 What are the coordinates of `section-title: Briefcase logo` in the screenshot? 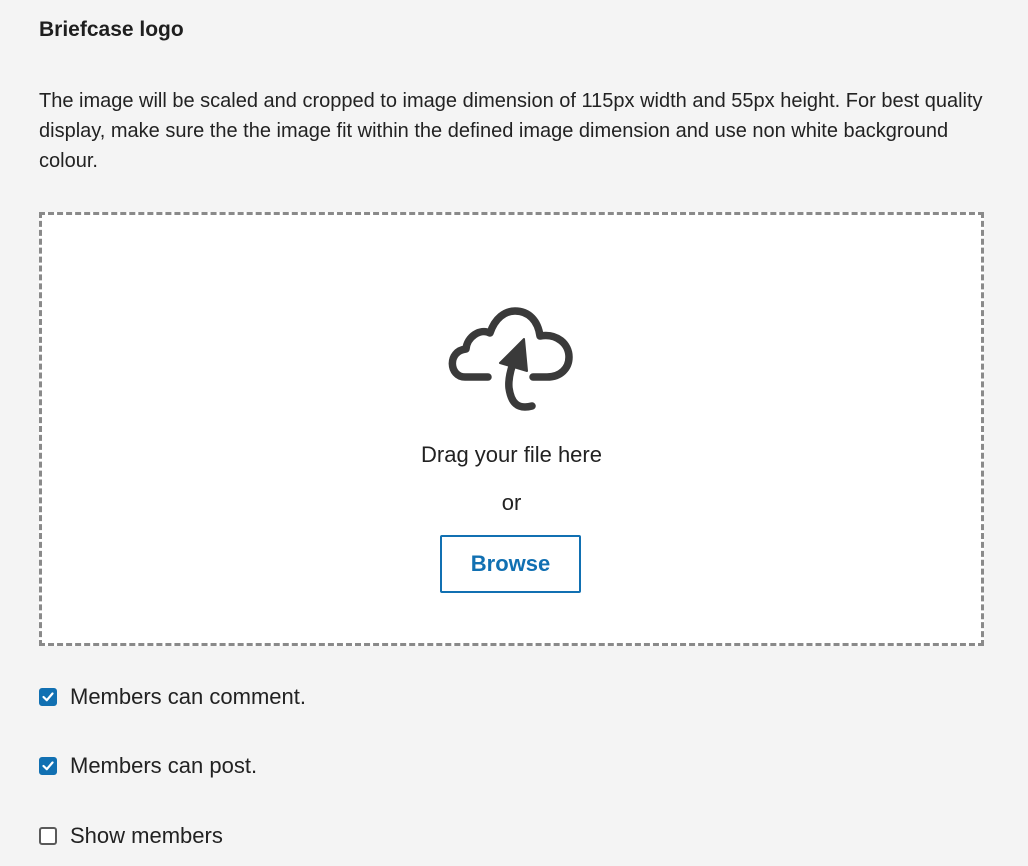 It's located at (111, 29).